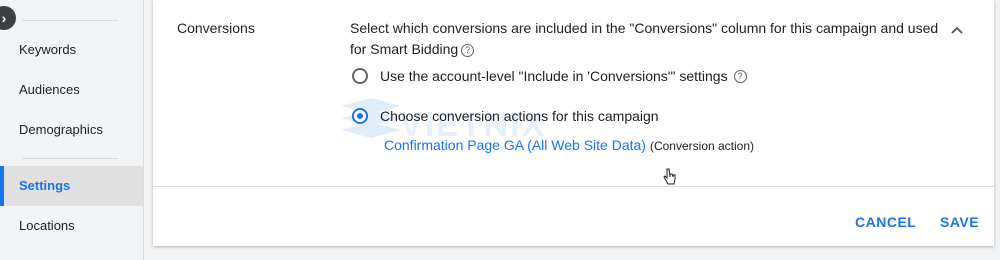 Image resolution: width=1000 pixels, height=260 pixels. What do you see at coordinates (702, 146) in the screenshot?
I see `conversion-action-type: (Conversion action)` at bounding box center [702, 146].